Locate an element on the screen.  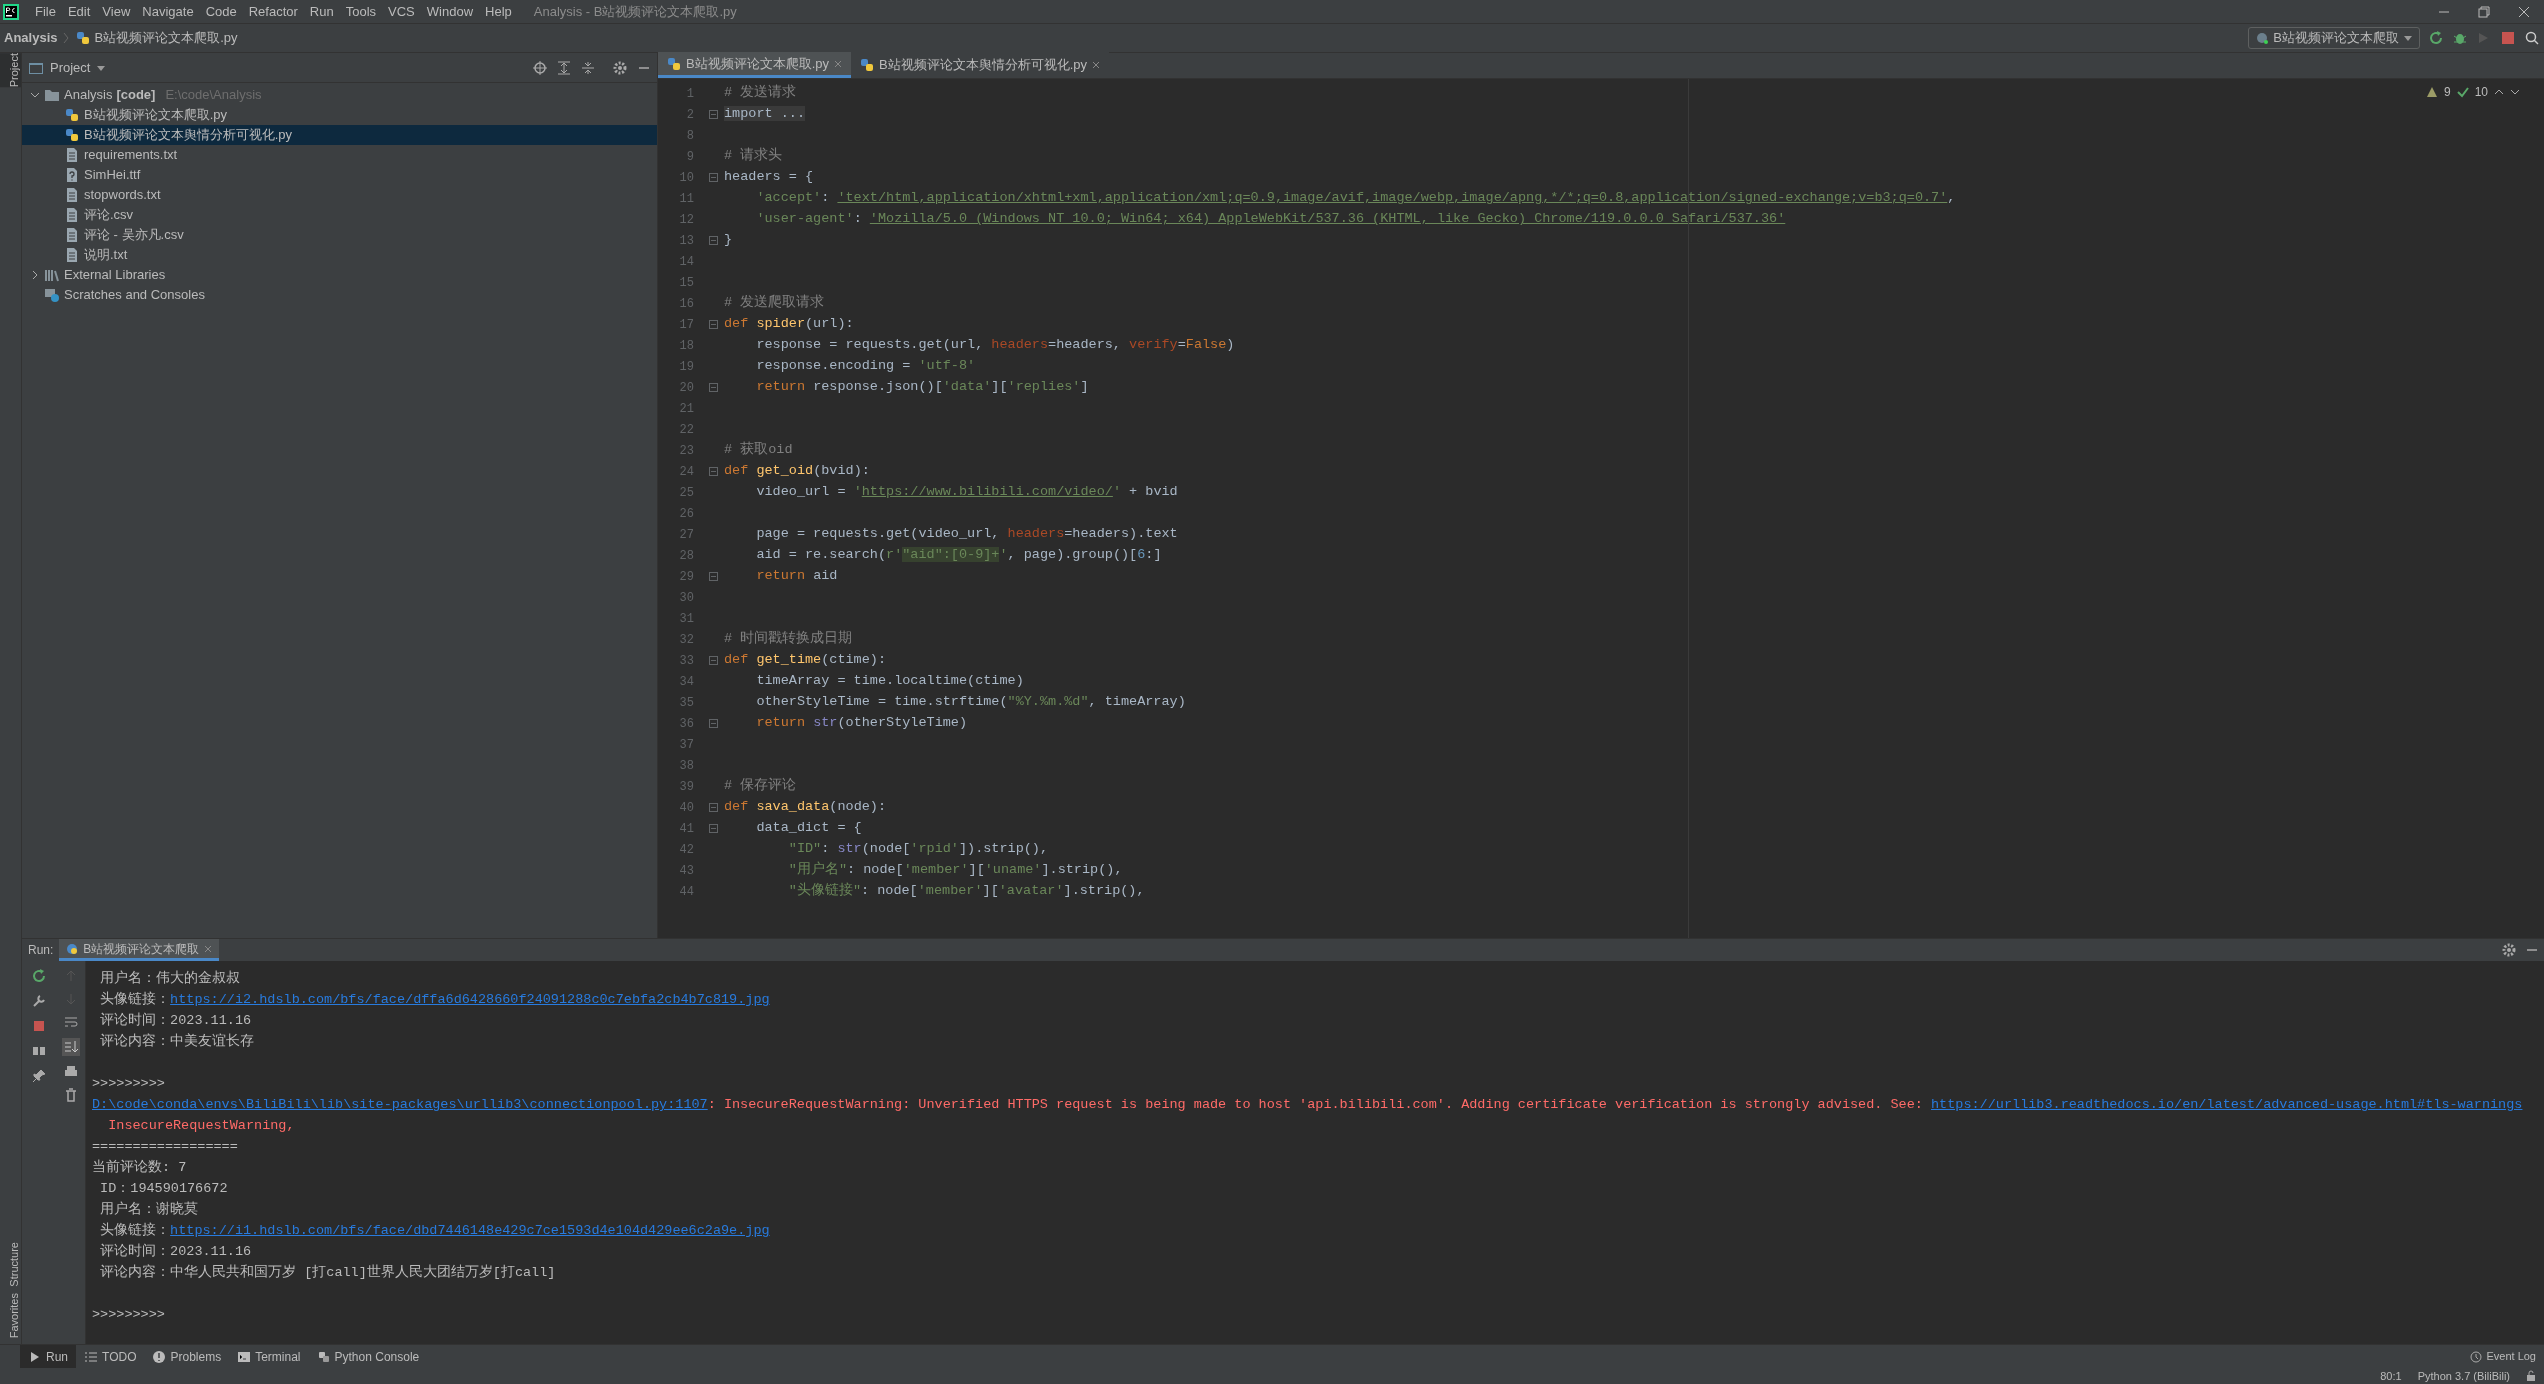
layout-icon is located at coordinates (39, 1051).